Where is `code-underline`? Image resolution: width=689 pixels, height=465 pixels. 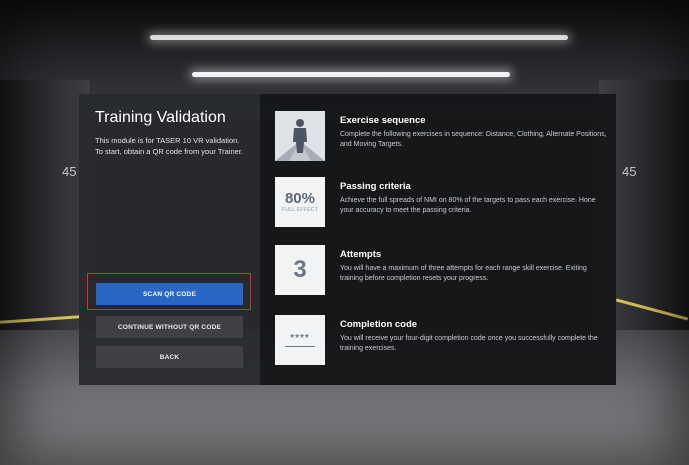
code-underline is located at coordinates (300, 346).